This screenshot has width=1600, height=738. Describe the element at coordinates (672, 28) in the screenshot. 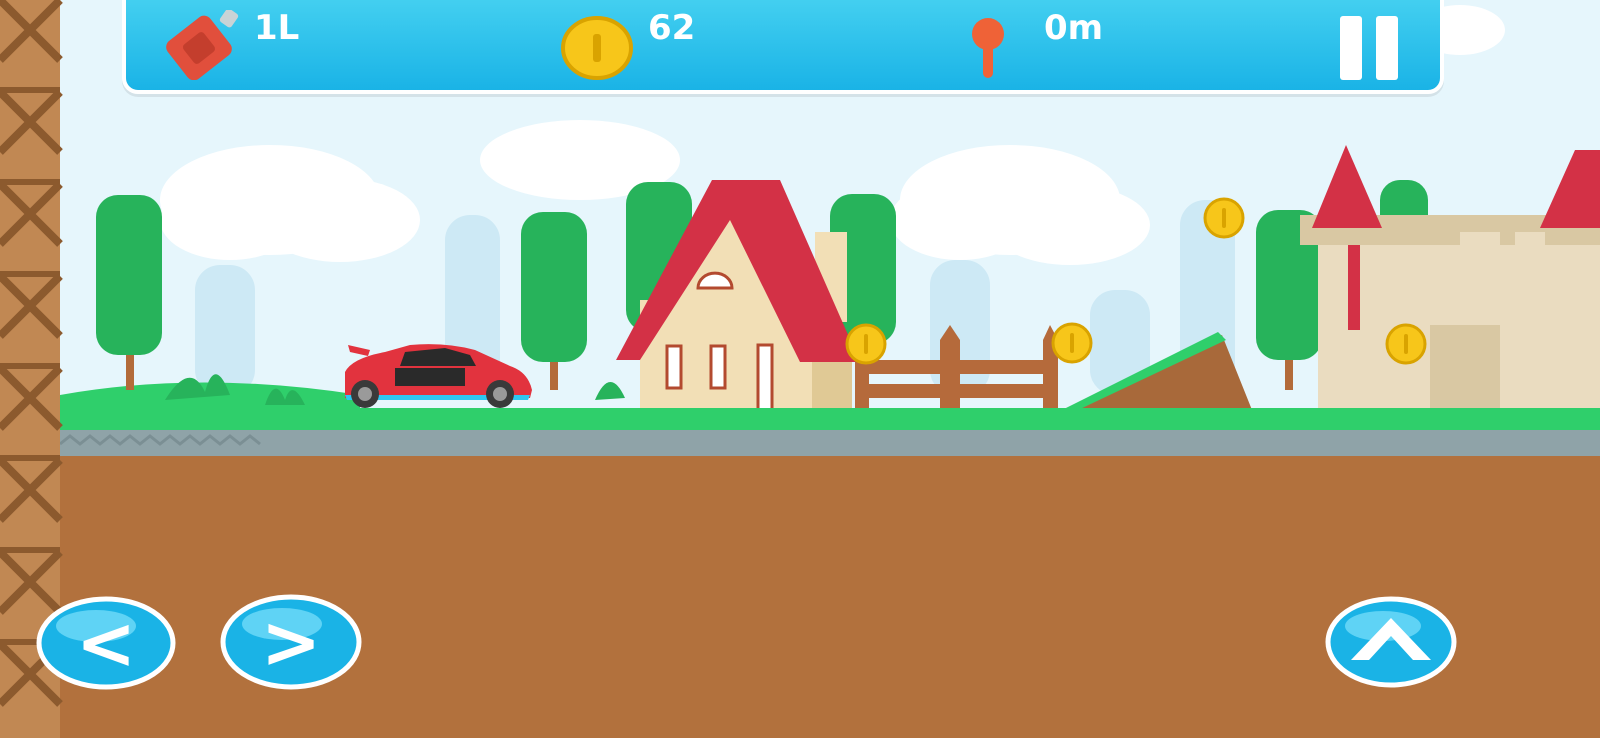

I see `coins-value: 62` at that location.